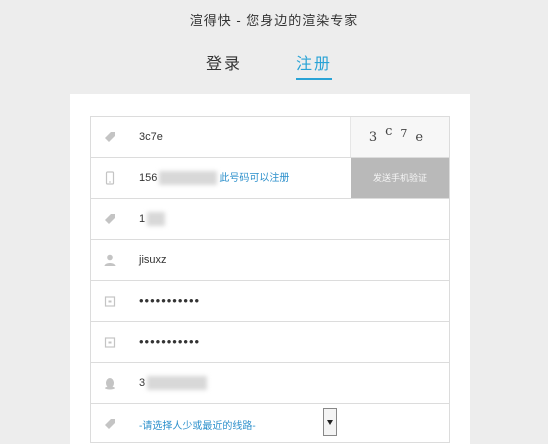 Image resolution: width=548 pixels, height=444 pixels. I want to click on site-tagline: 渲得快 - 您身边的渲染专家, so click(274, 20).